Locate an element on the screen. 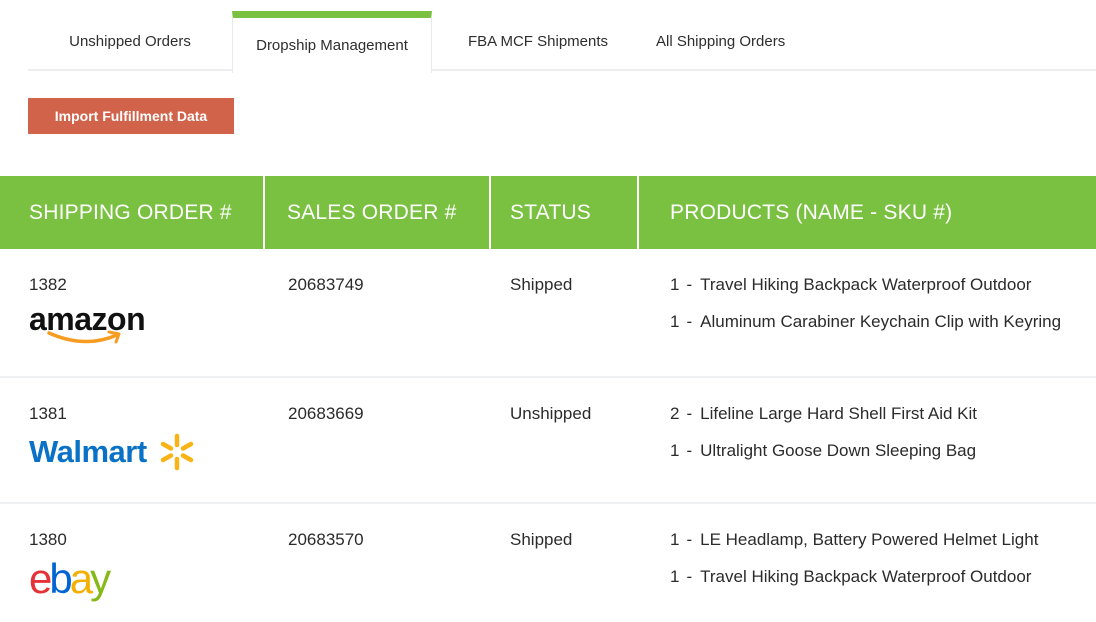 The image size is (1096, 622). tab-label: FBA MCF Shipments is located at coordinates (538, 41).